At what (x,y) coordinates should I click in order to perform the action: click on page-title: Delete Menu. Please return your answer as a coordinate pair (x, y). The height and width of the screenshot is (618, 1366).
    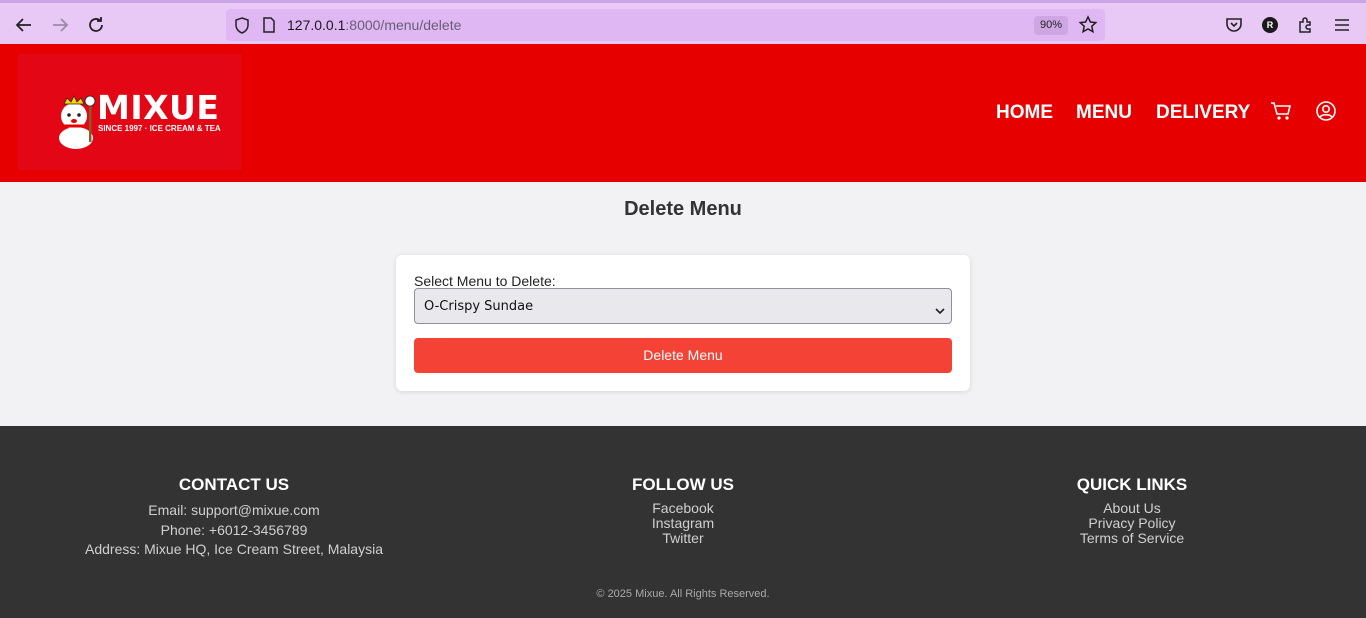
    Looking at the image, I should click on (683, 209).